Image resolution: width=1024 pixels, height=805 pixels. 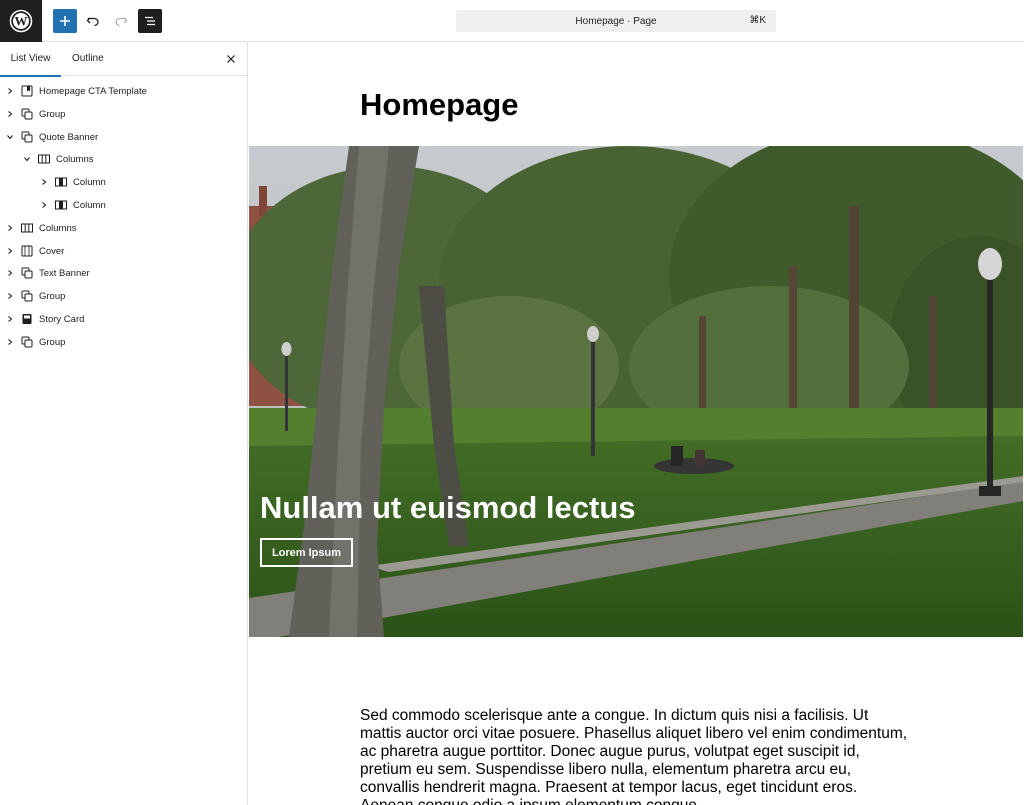 I want to click on wordpress-logo-button: W, so click(x=21, y=21).